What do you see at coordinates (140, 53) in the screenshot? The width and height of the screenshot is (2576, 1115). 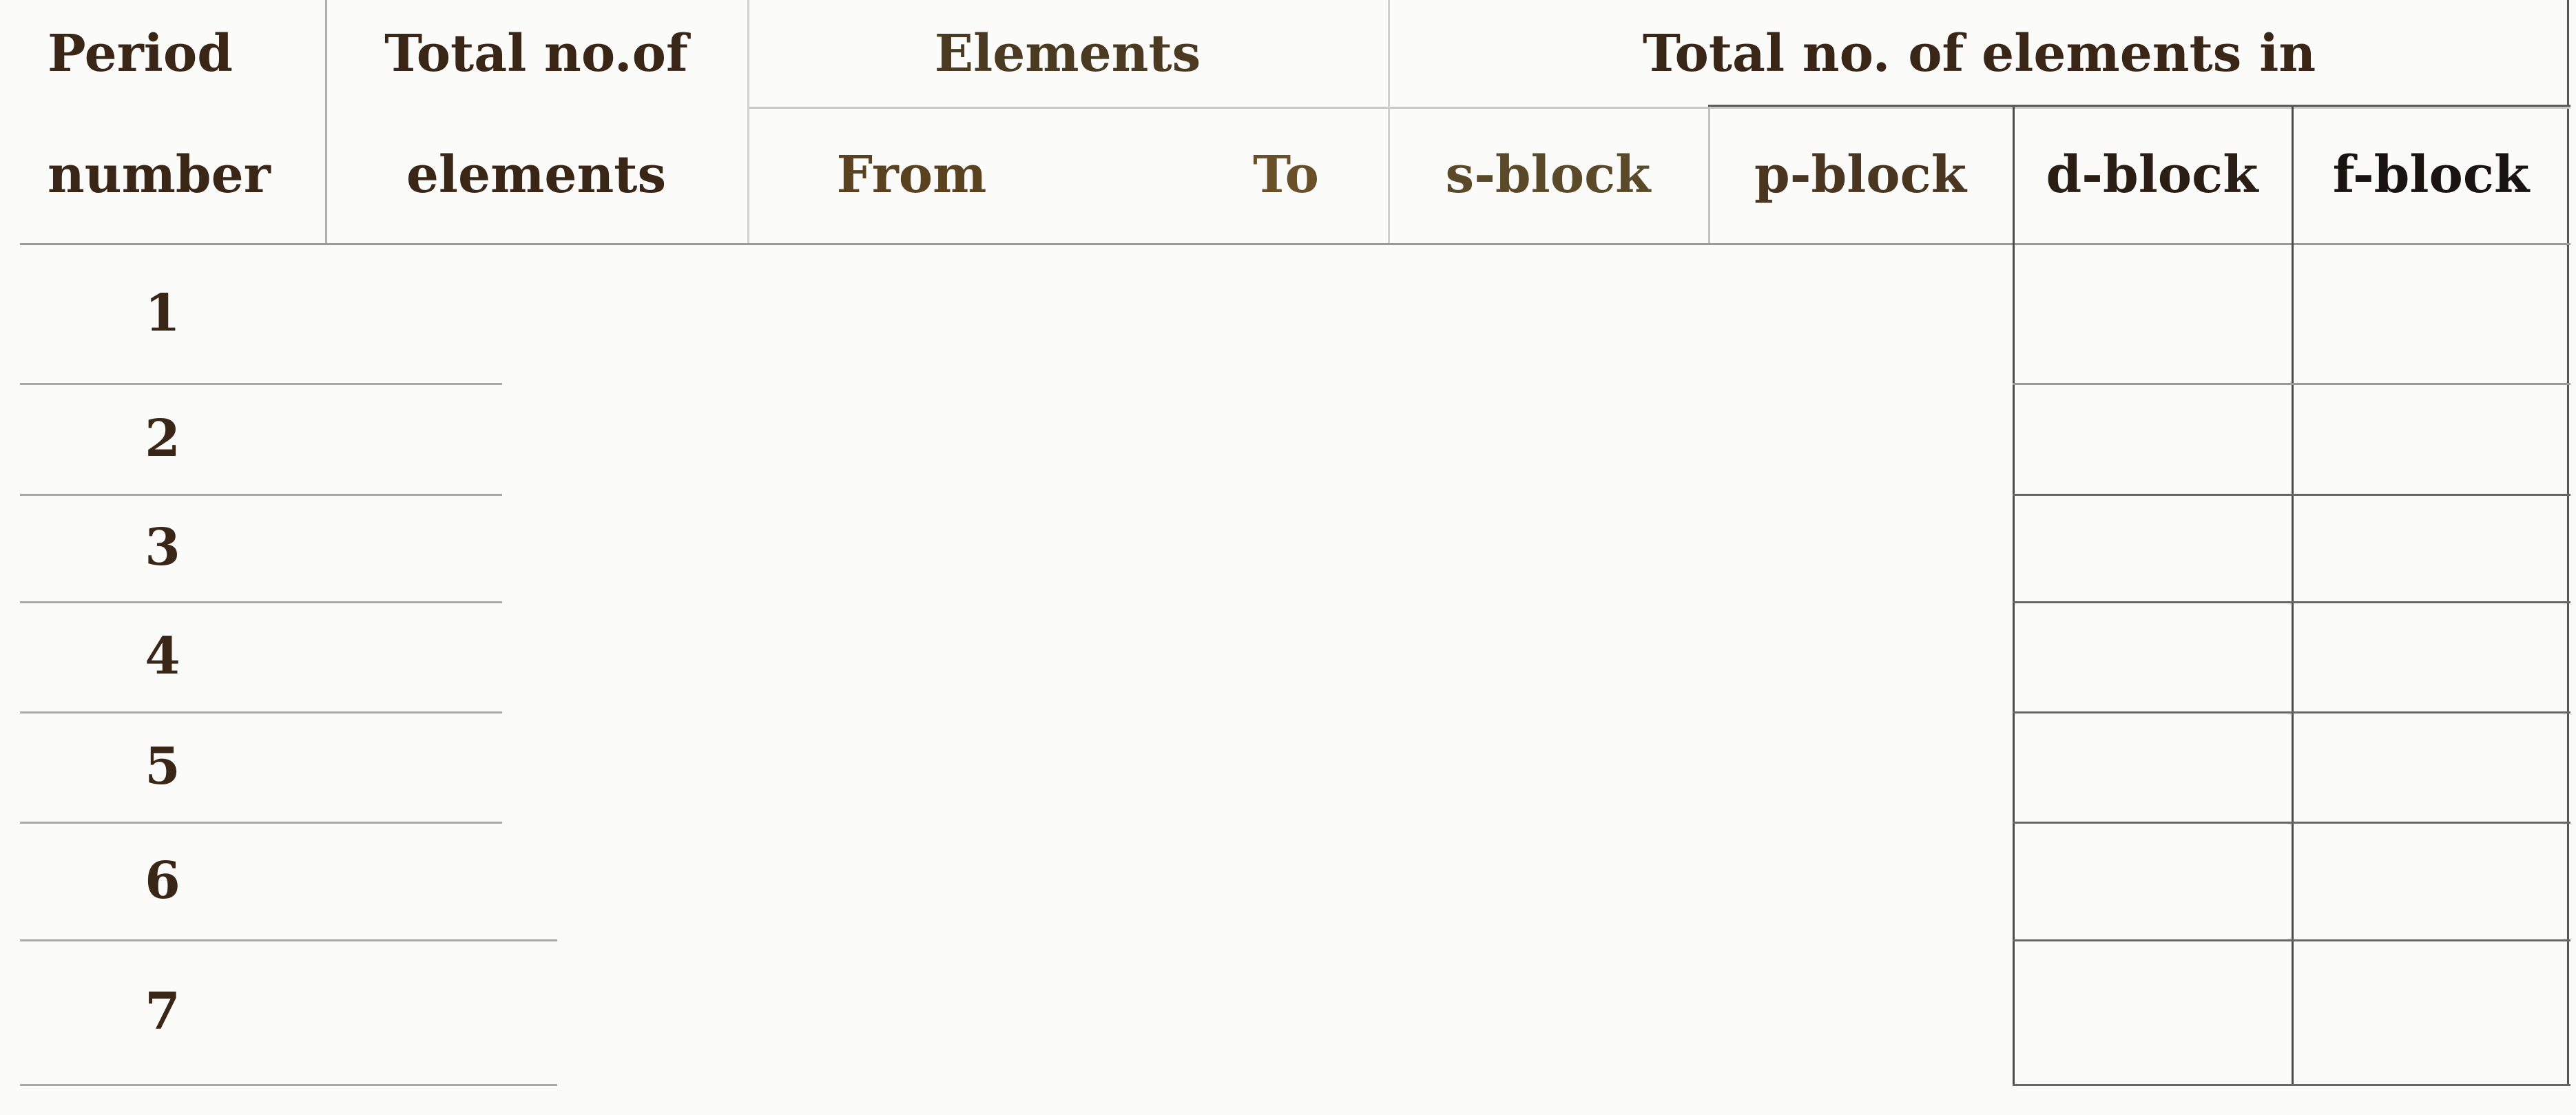 I see `header-period: Period` at bounding box center [140, 53].